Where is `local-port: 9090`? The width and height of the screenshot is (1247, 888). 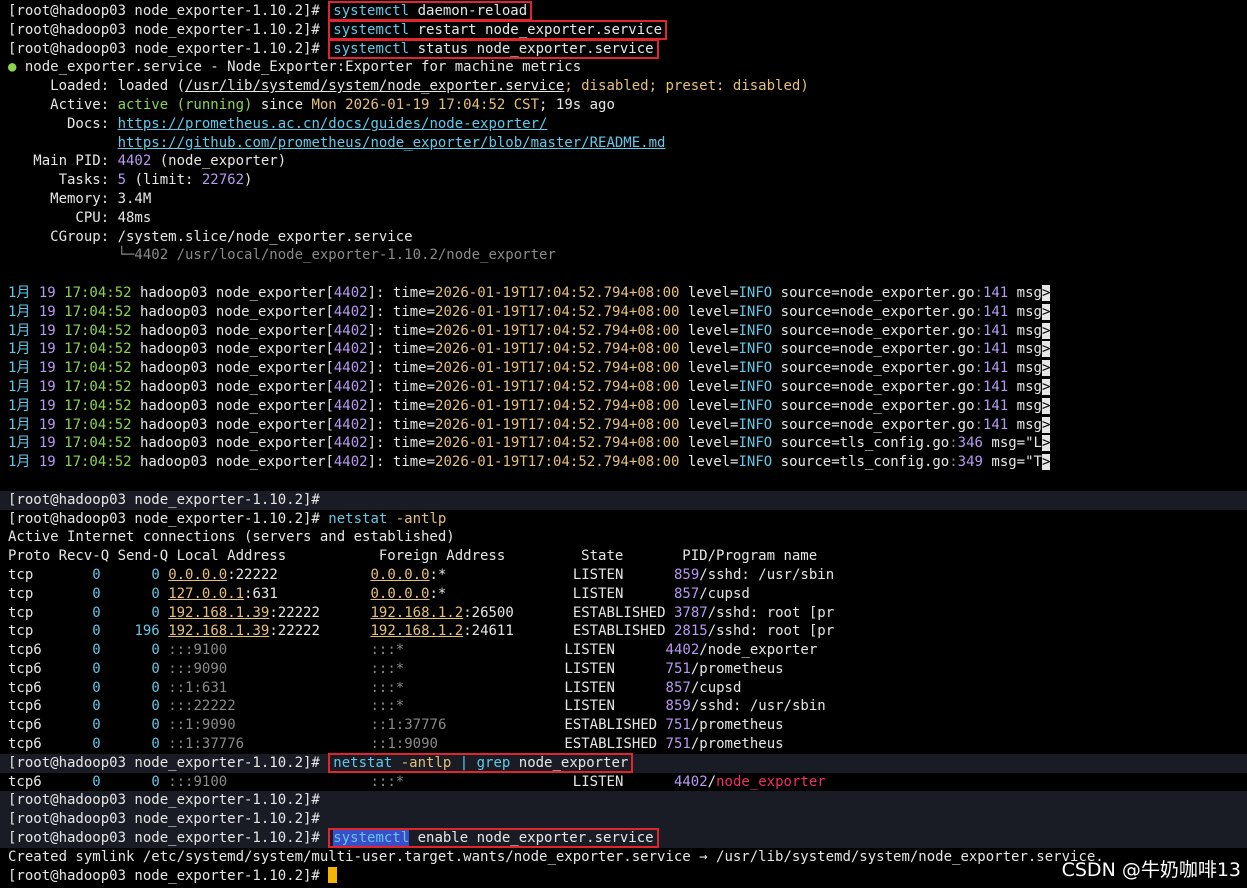
local-port: 9090 is located at coordinates (210, 668).